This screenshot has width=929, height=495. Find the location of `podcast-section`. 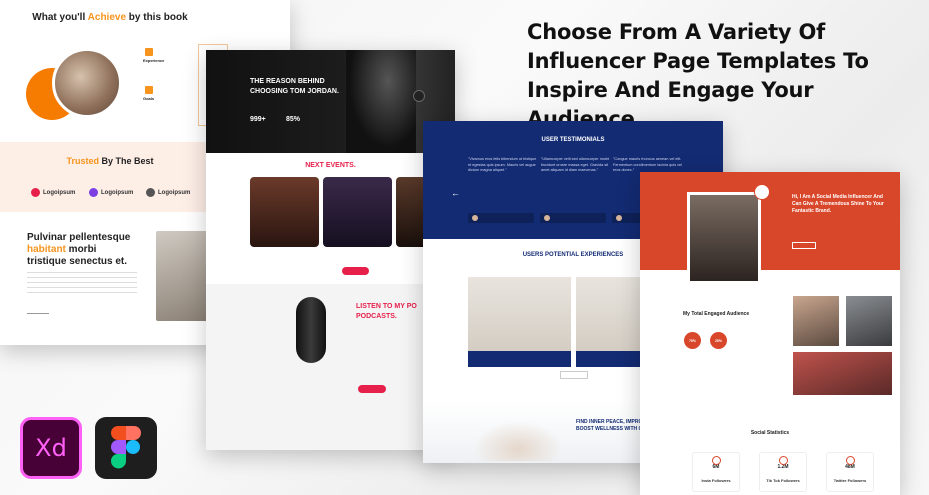

podcast-section is located at coordinates (330, 367).